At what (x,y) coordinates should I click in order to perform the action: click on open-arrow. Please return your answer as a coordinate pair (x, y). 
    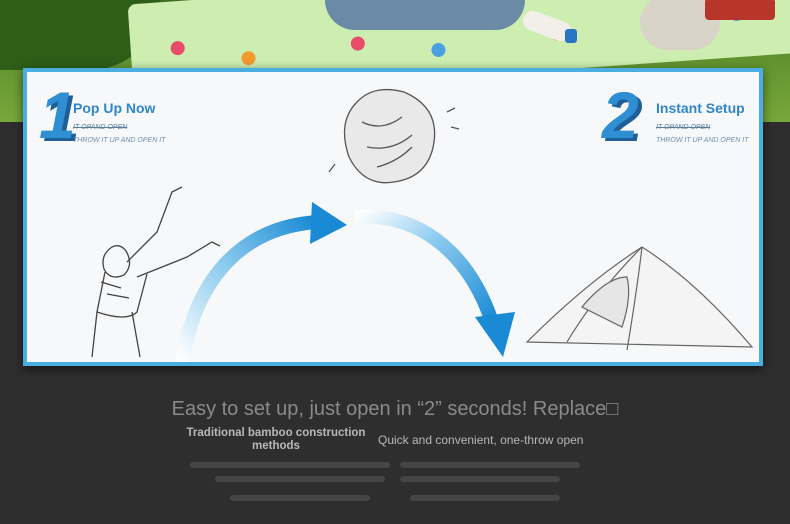
    Looking at the image, I should click on (426, 267).